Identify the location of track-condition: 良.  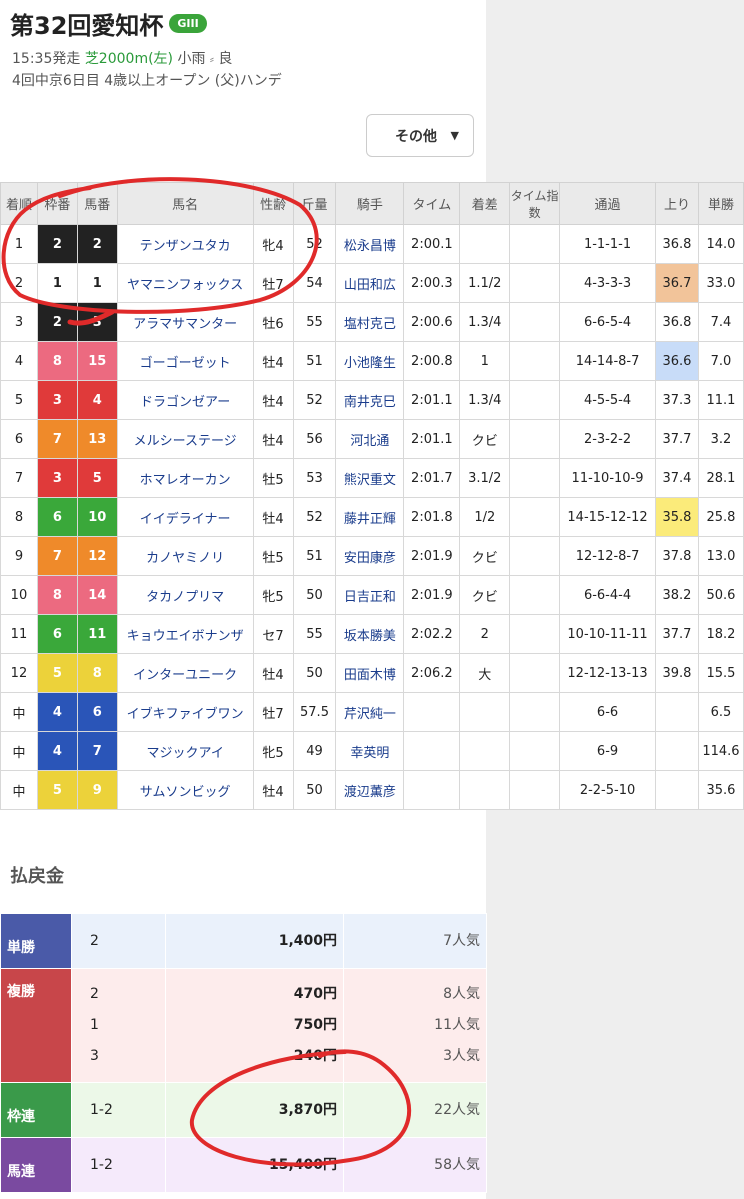
(225, 59).